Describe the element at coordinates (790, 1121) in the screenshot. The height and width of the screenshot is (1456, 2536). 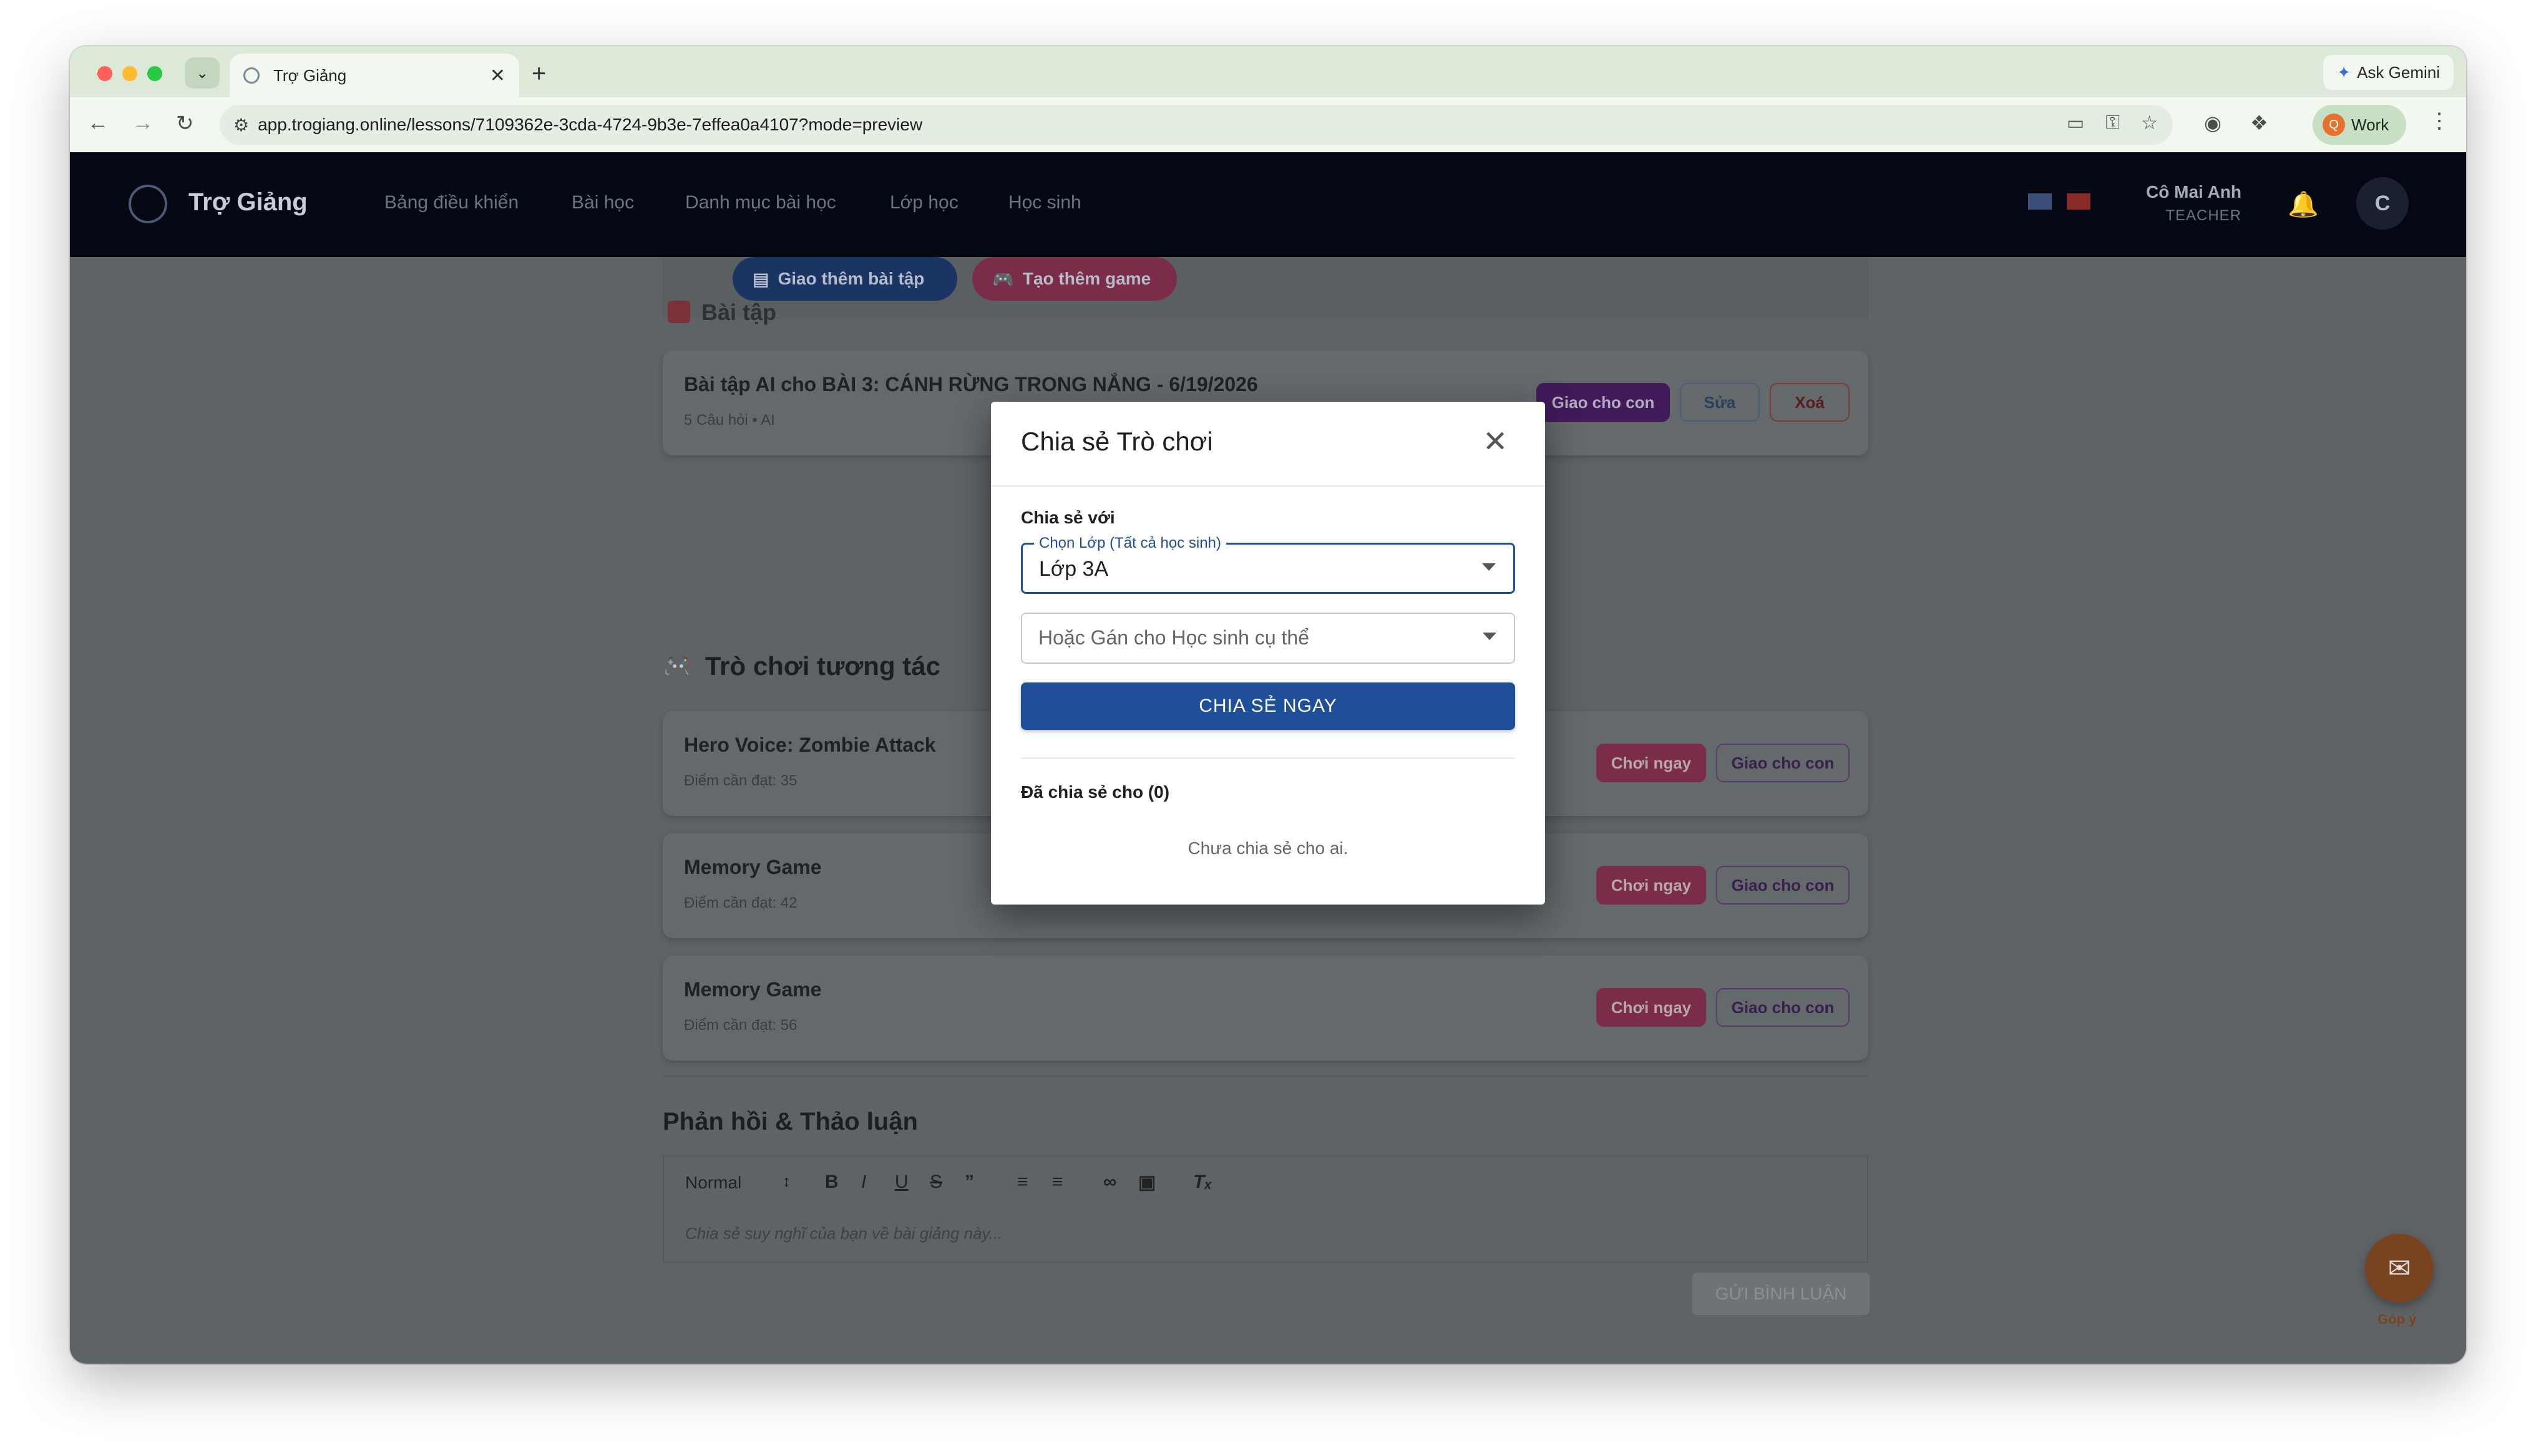
I see `feedback-title: Phản hồi & Thảo luận` at that location.